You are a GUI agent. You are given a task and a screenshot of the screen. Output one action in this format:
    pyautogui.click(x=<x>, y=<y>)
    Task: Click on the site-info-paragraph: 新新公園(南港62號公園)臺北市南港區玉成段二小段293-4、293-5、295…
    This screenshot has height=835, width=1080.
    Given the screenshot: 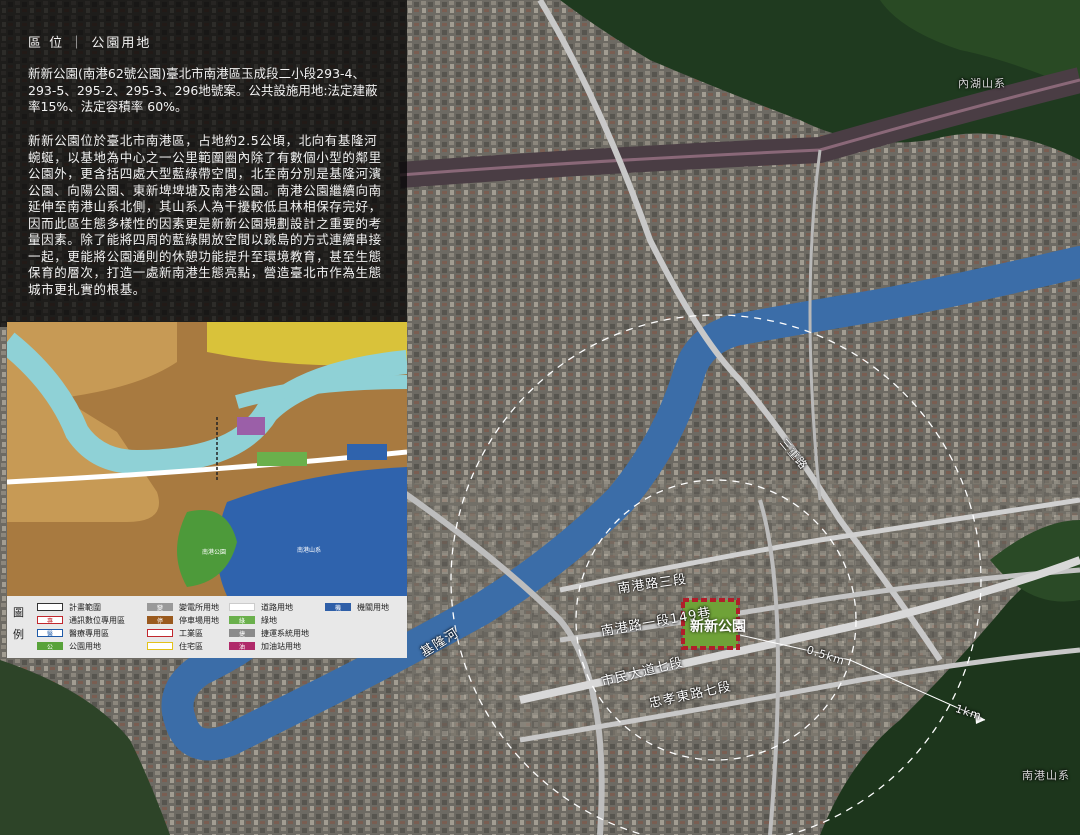 What is the action you would take?
    pyautogui.click(x=203, y=90)
    